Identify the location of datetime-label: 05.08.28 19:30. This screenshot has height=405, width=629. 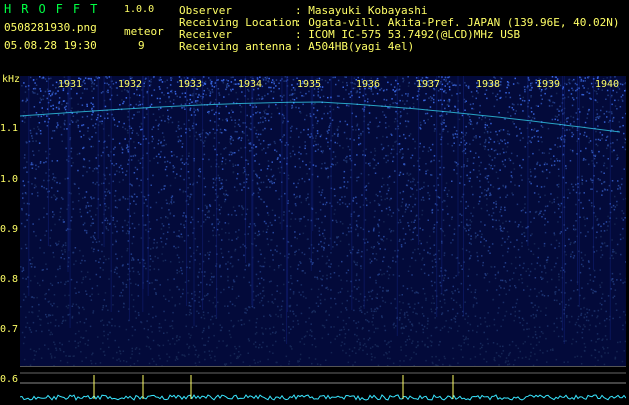
(50, 46).